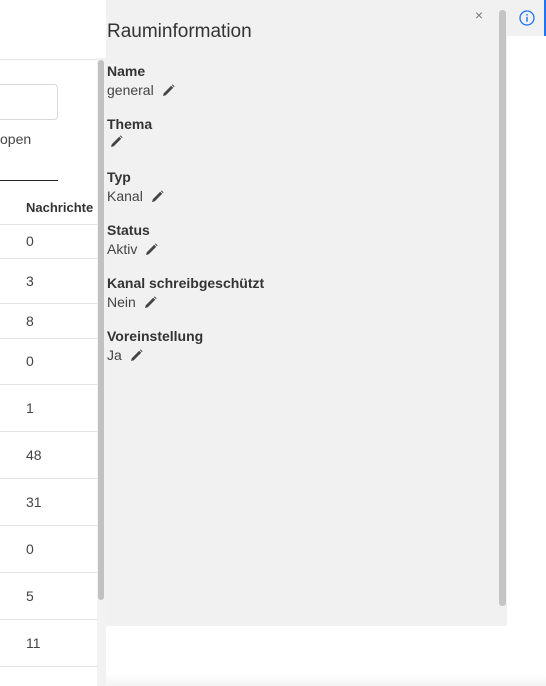 The width and height of the screenshot is (546, 686). Describe the element at coordinates (128, 230) in the screenshot. I see `field-label-status: Status` at that location.